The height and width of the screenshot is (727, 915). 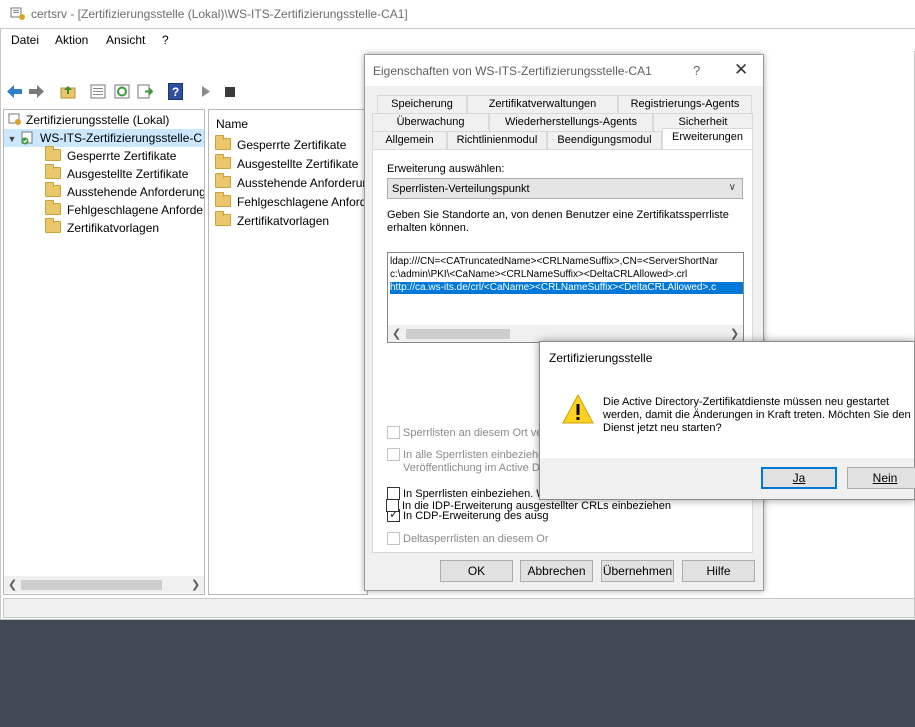 I want to click on checkbox-include-all-crls-label: In alle Sperrlisten einbeziehen, so click(x=477, y=455).